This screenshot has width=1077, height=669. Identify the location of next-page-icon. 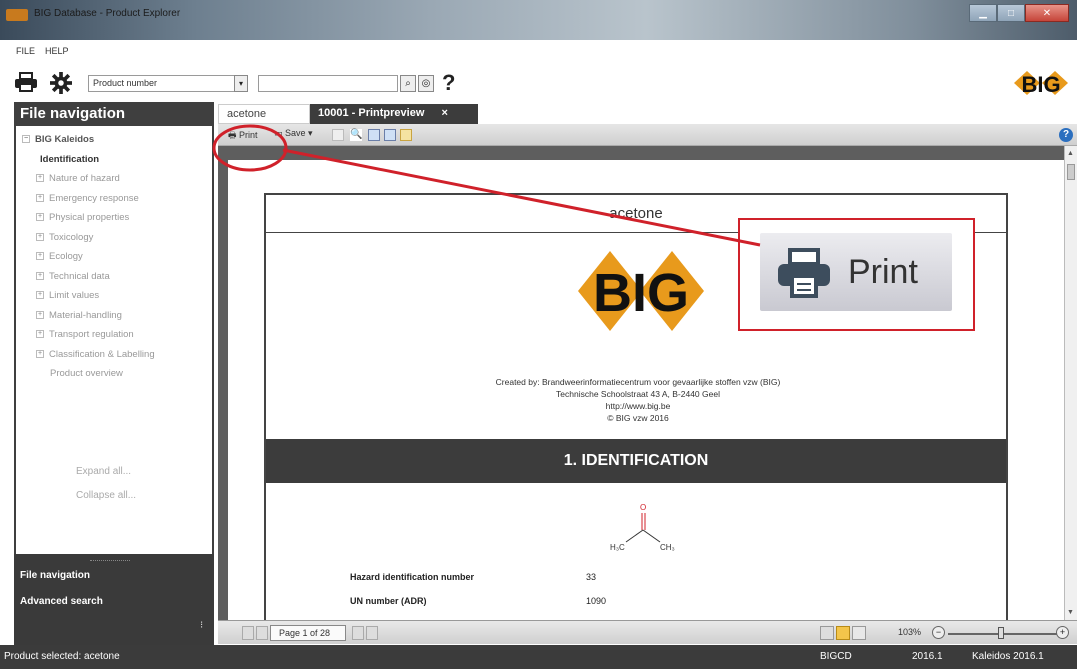
(358, 633).